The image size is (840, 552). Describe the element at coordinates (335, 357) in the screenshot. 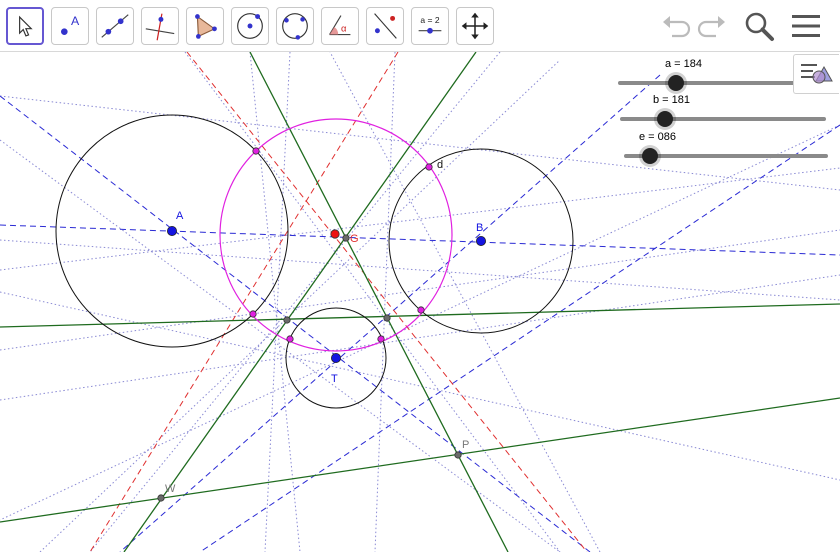

I see `point-t` at that location.